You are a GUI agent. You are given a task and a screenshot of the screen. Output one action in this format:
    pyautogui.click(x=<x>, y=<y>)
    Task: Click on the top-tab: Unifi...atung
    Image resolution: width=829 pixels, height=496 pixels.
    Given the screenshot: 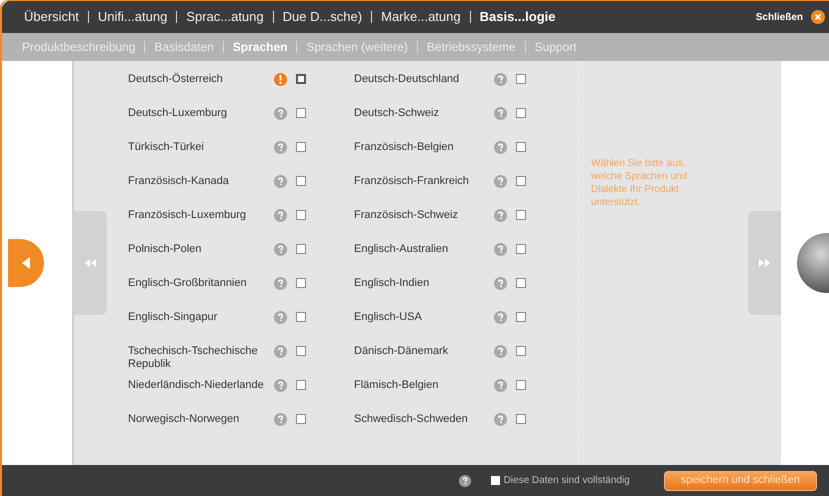 What is the action you would take?
    pyautogui.click(x=133, y=17)
    